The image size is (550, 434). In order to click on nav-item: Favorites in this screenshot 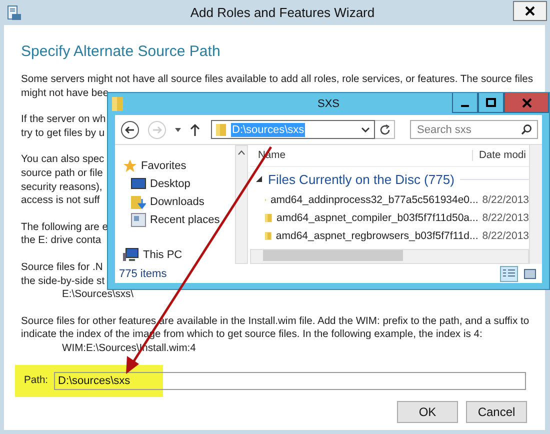, I will do `click(179, 166)`.